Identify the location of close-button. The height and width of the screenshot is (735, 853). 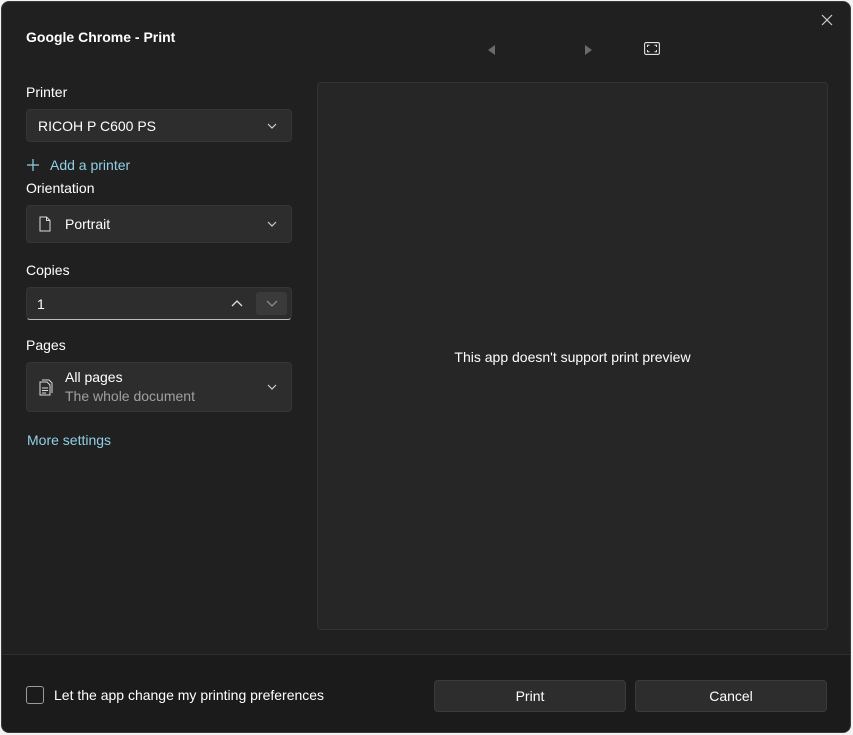
(827, 20).